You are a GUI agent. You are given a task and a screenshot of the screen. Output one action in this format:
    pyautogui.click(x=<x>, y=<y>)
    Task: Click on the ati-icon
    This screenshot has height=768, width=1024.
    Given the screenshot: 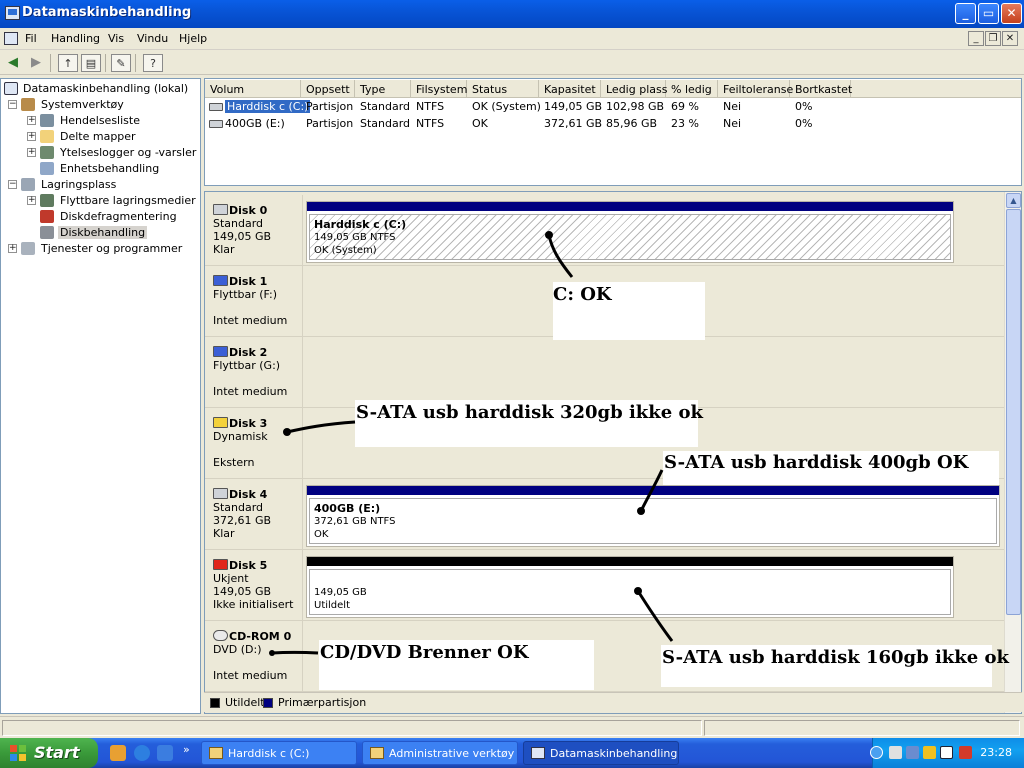 What is the action you would take?
    pyautogui.click(x=965, y=752)
    